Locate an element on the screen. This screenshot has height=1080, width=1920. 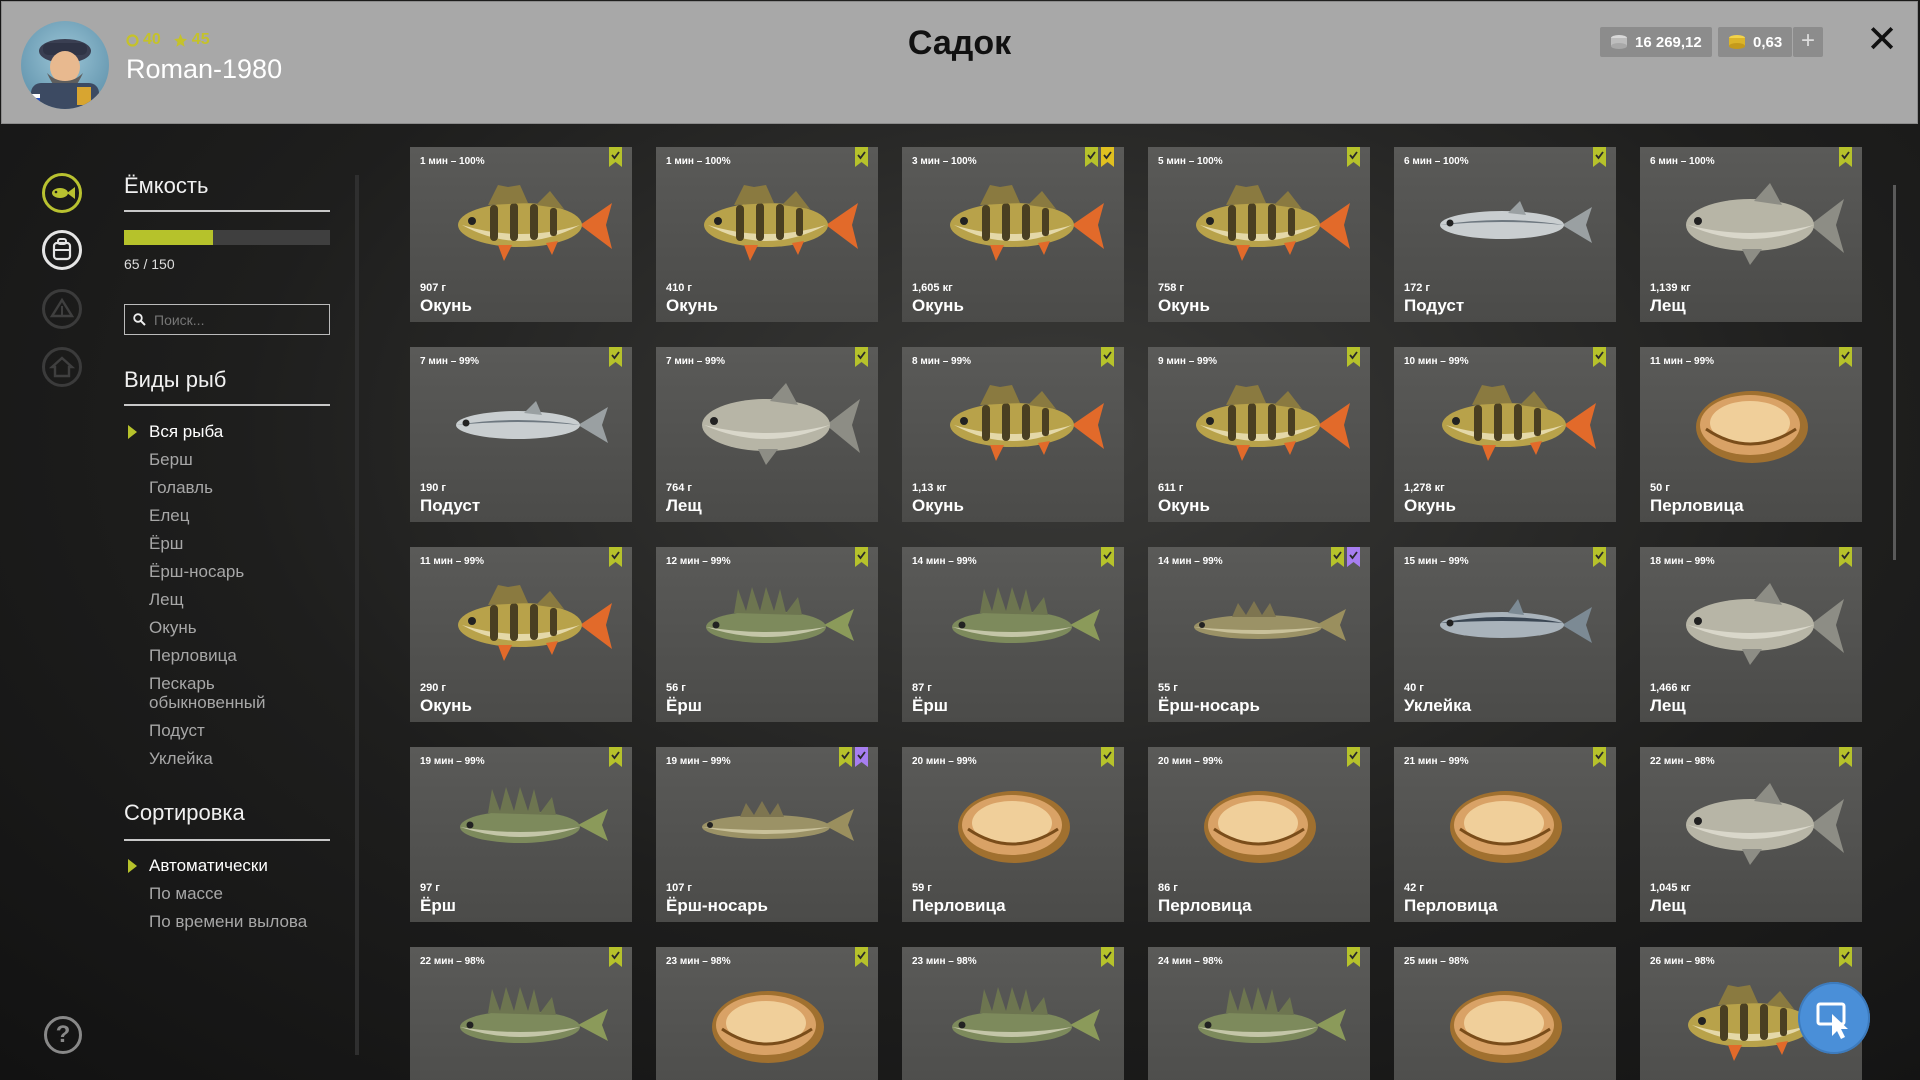
gold-balance: 0,63 is located at coordinates (1755, 42).